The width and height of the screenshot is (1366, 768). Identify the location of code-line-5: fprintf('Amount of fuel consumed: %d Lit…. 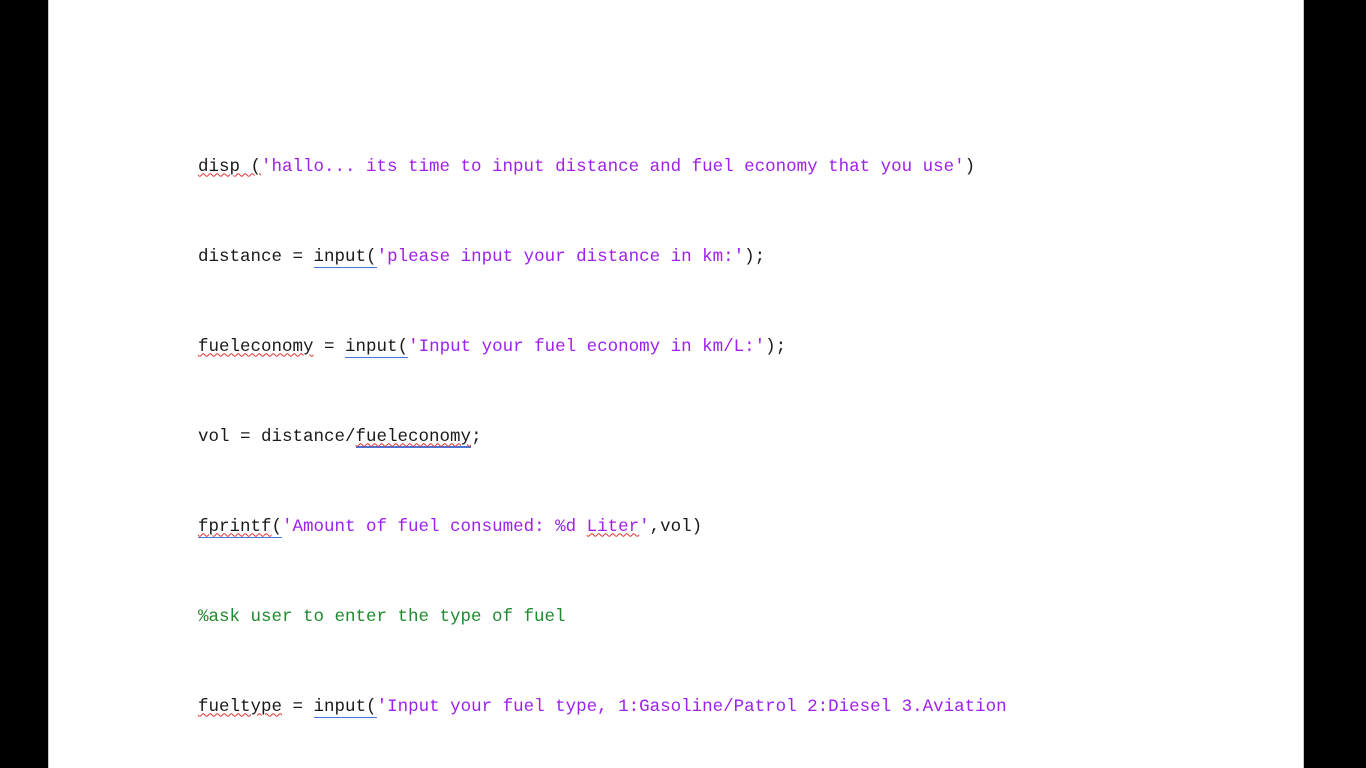
(602, 527).